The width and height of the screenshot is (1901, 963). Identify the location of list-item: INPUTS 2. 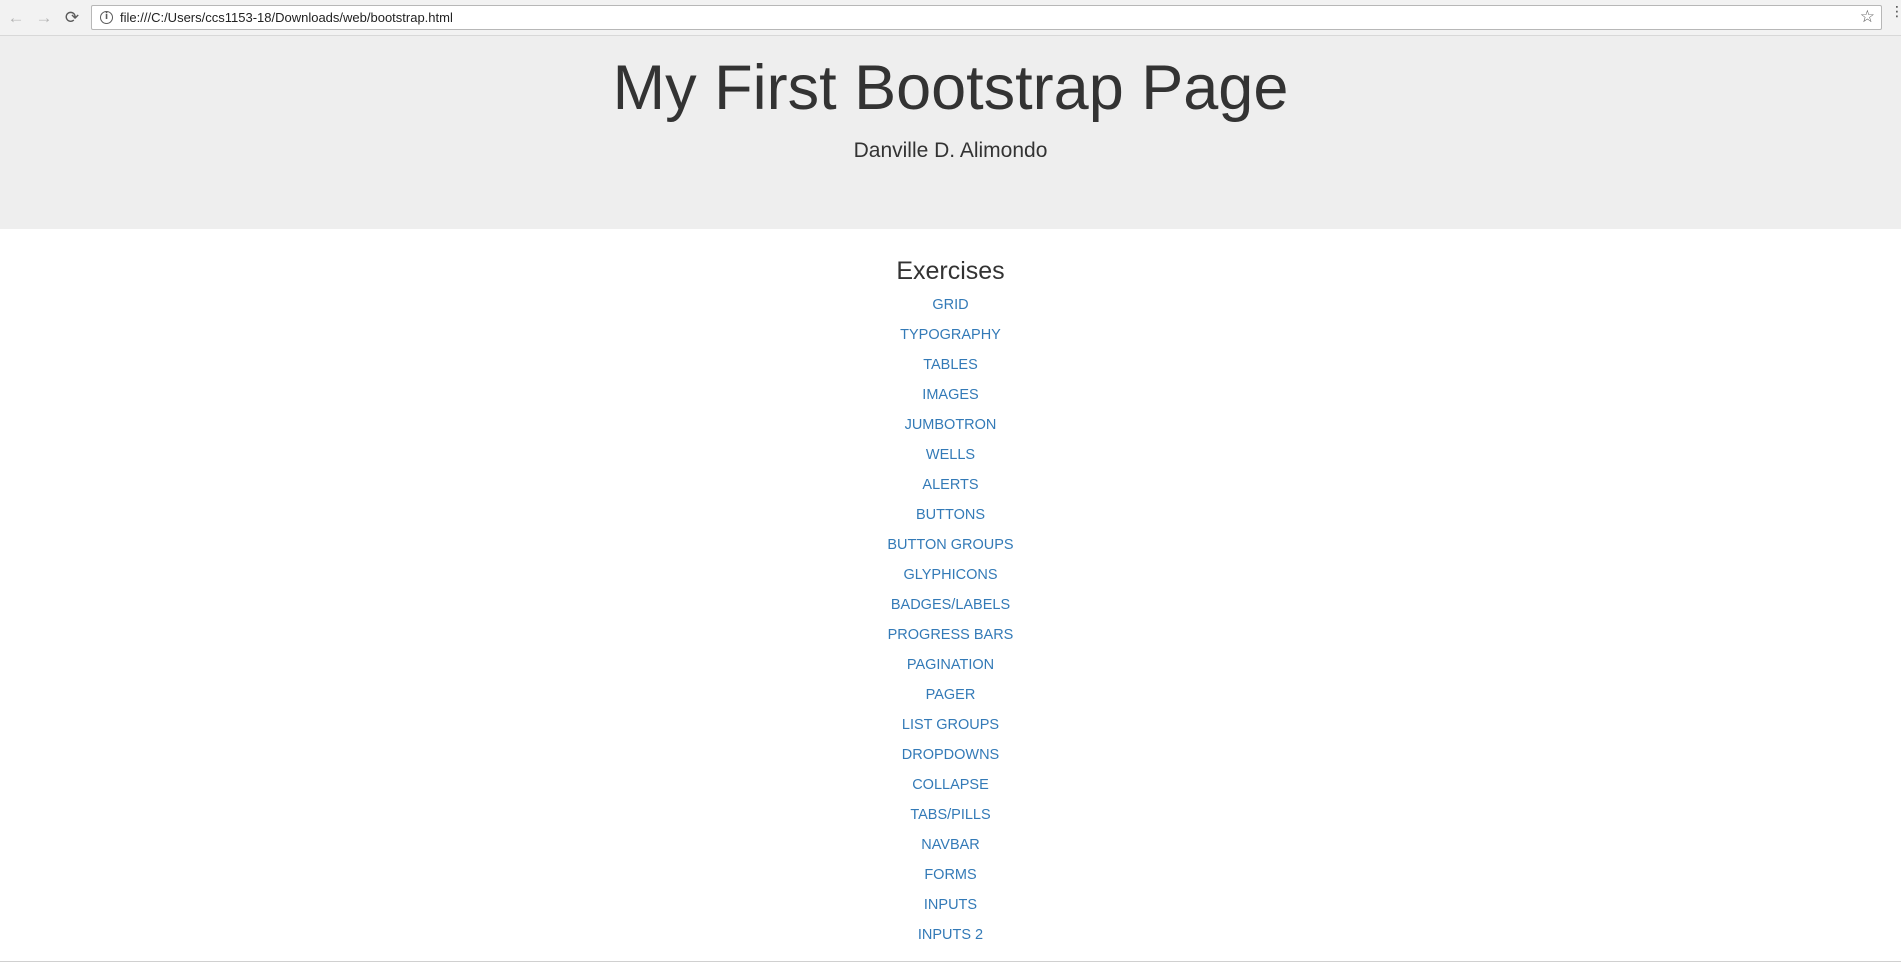
(950, 941).